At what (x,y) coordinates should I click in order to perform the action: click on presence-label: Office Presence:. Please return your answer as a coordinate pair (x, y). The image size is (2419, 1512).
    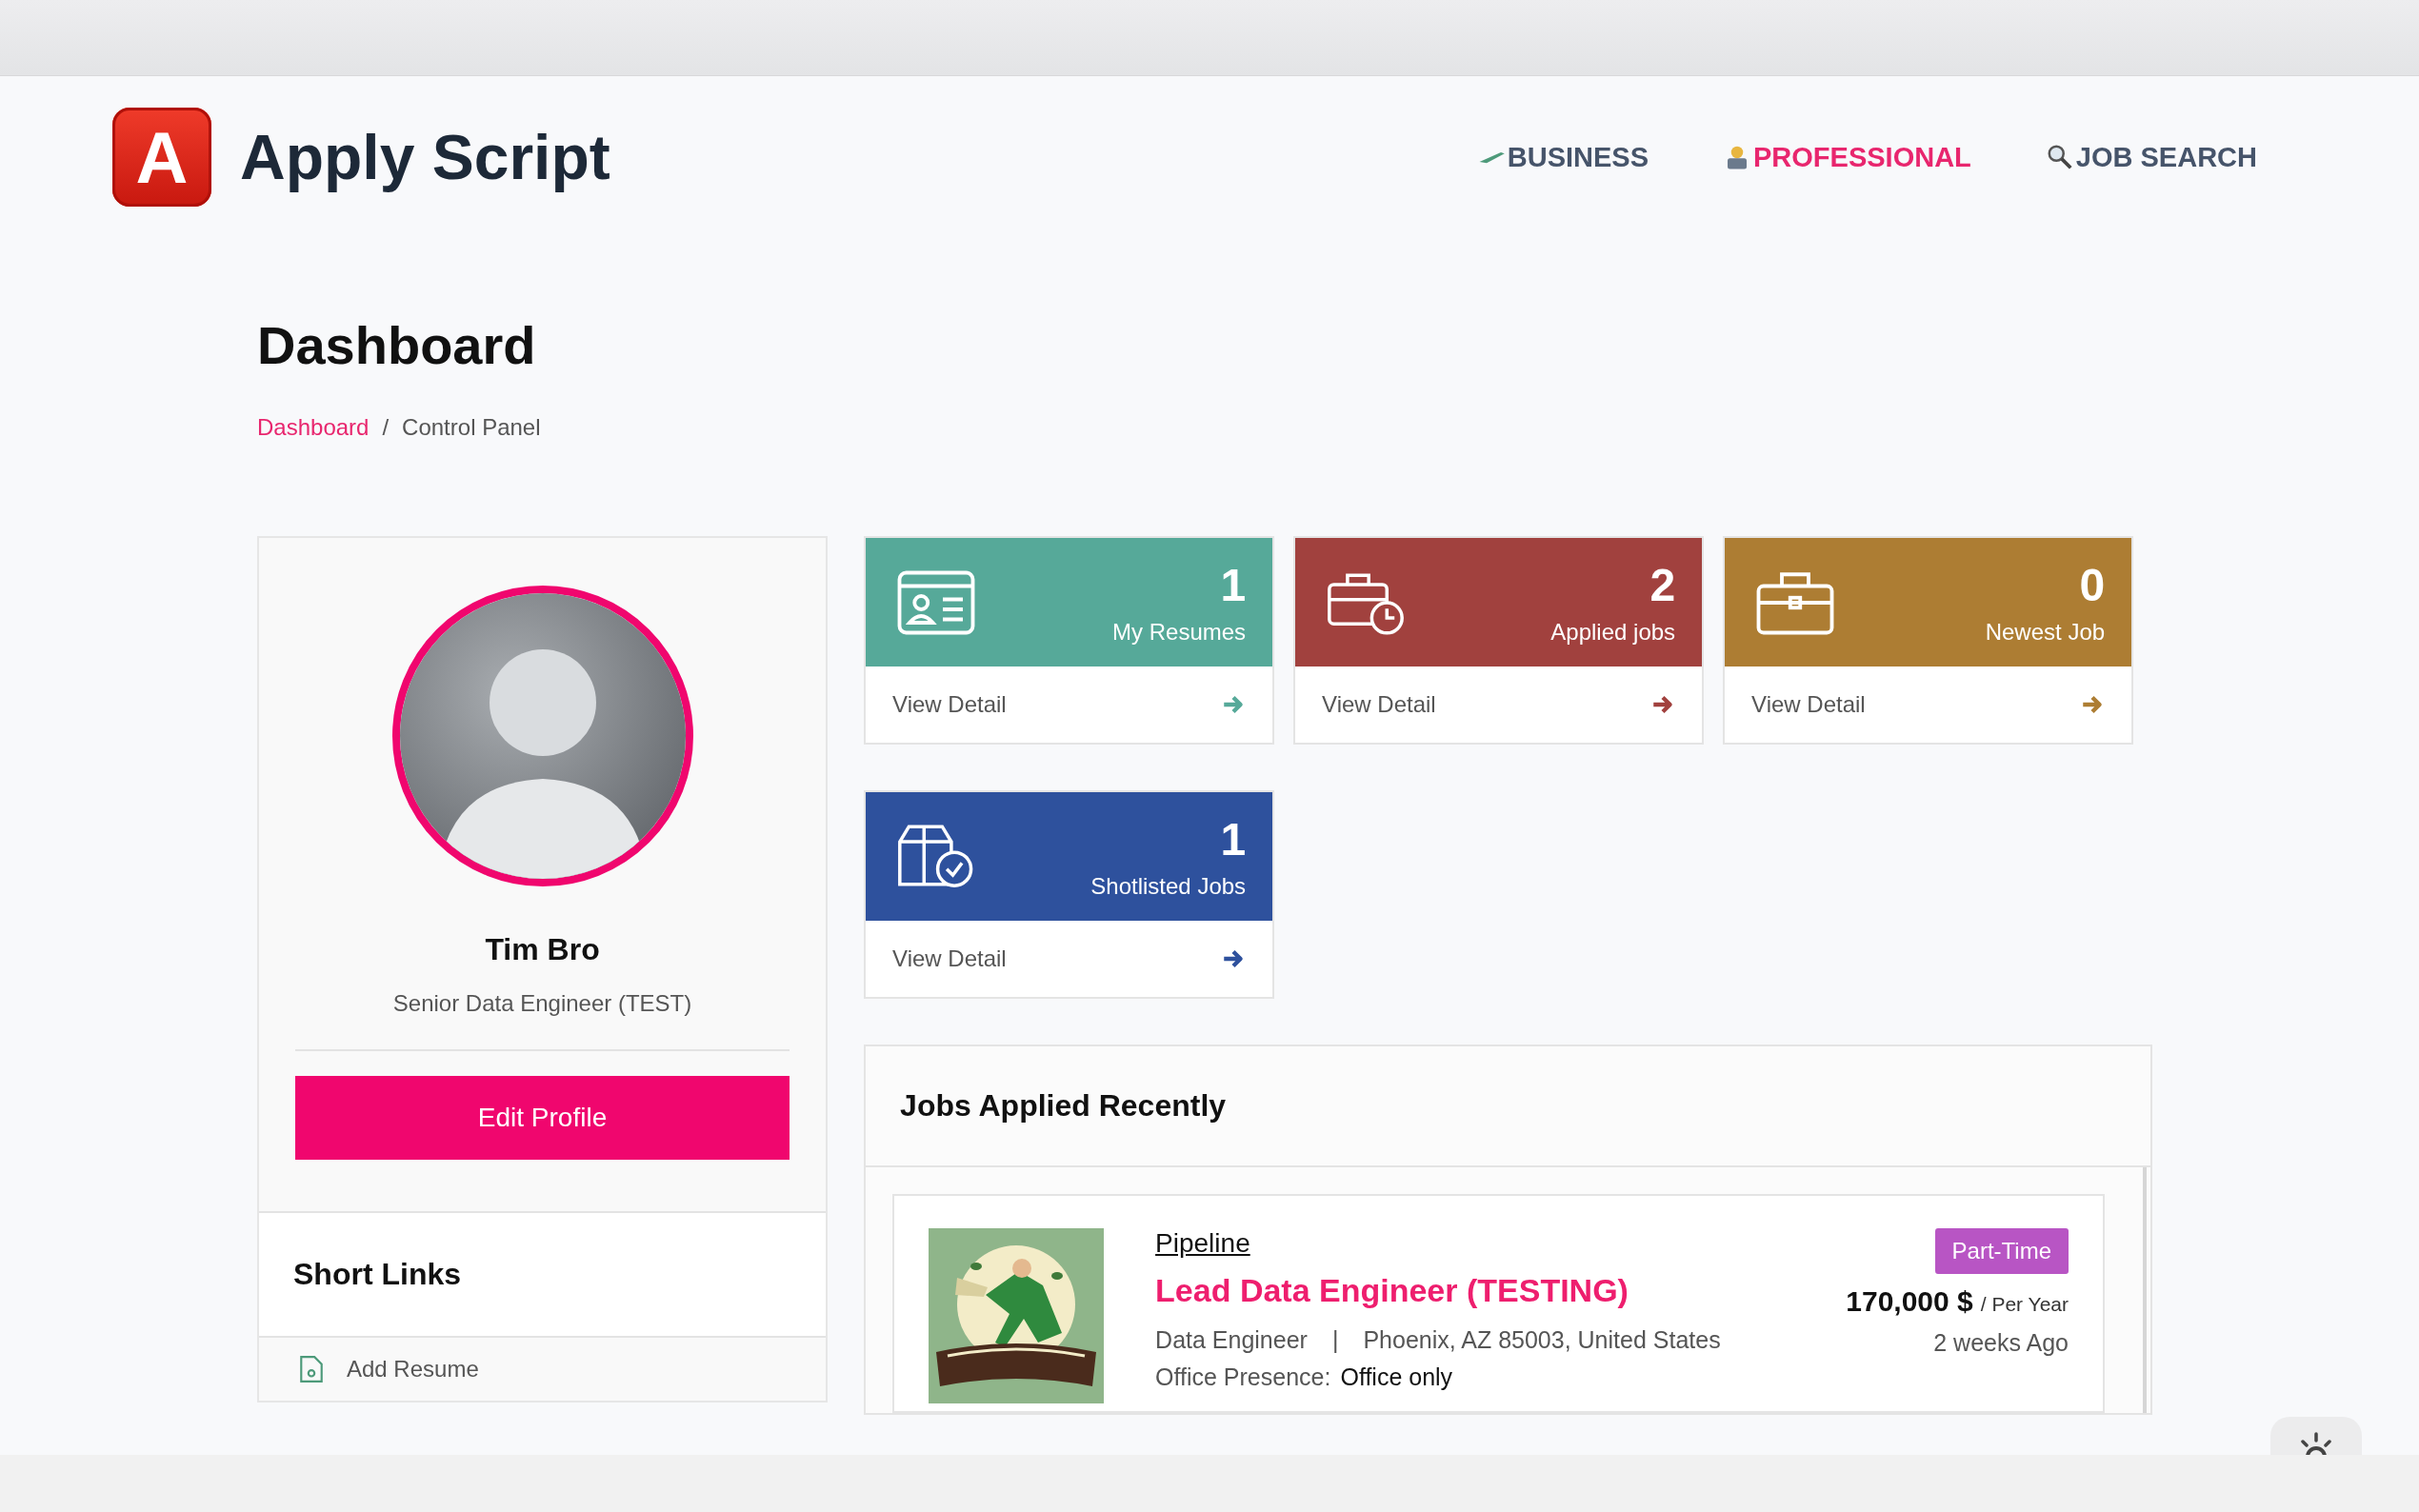
    Looking at the image, I should click on (1243, 1377).